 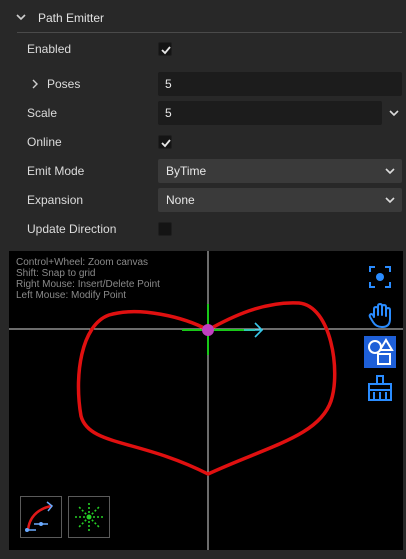 I want to click on scale-label: Scale, so click(x=42, y=113).